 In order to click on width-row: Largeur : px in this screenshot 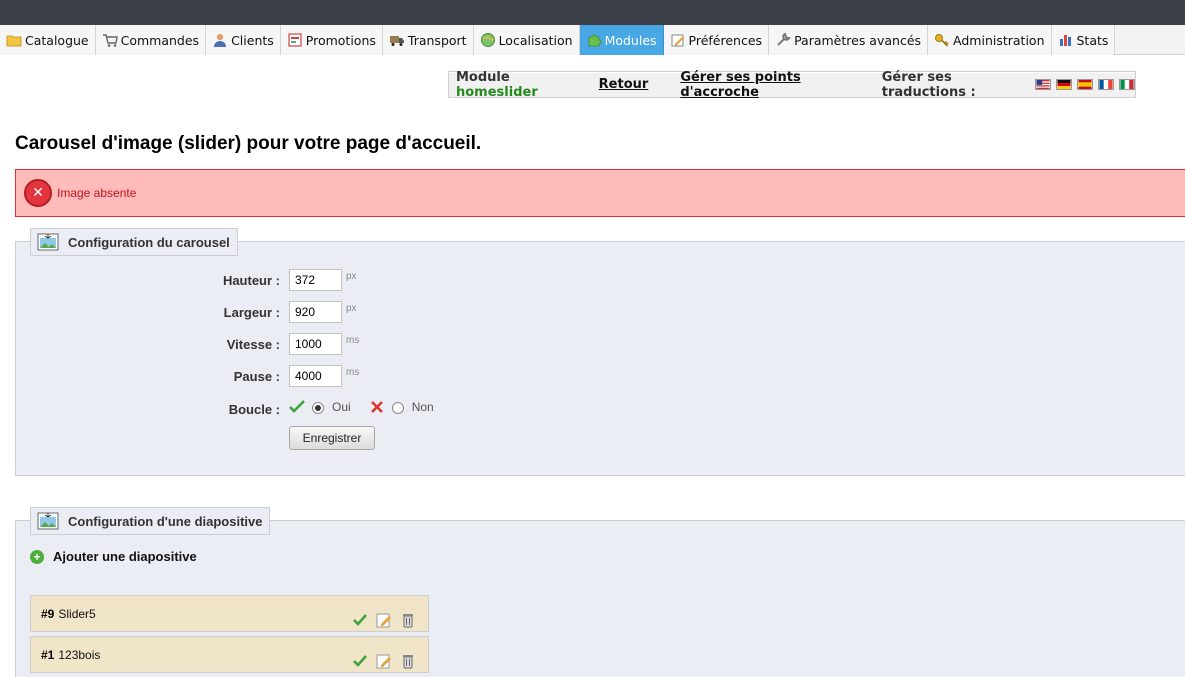, I will do `click(236, 312)`.